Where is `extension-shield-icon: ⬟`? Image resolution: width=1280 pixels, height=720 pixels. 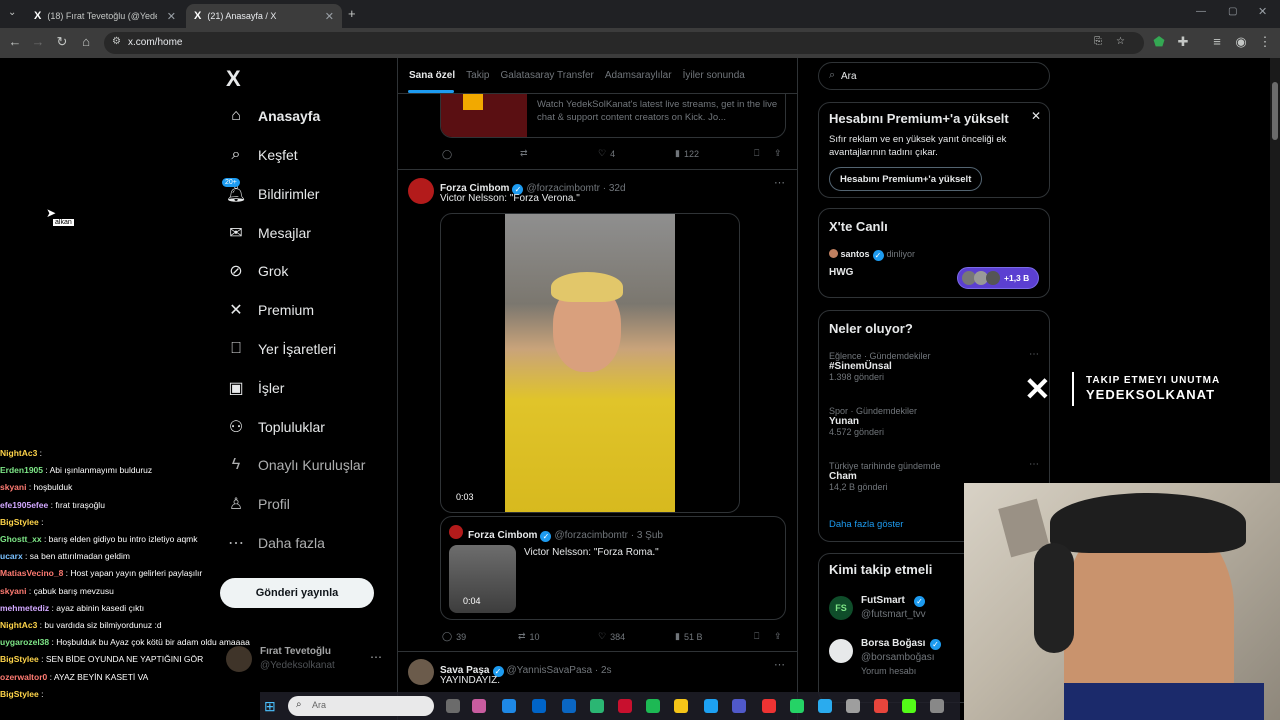
extension-shield-icon: ⬟ is located at coordinates (1159, 42).